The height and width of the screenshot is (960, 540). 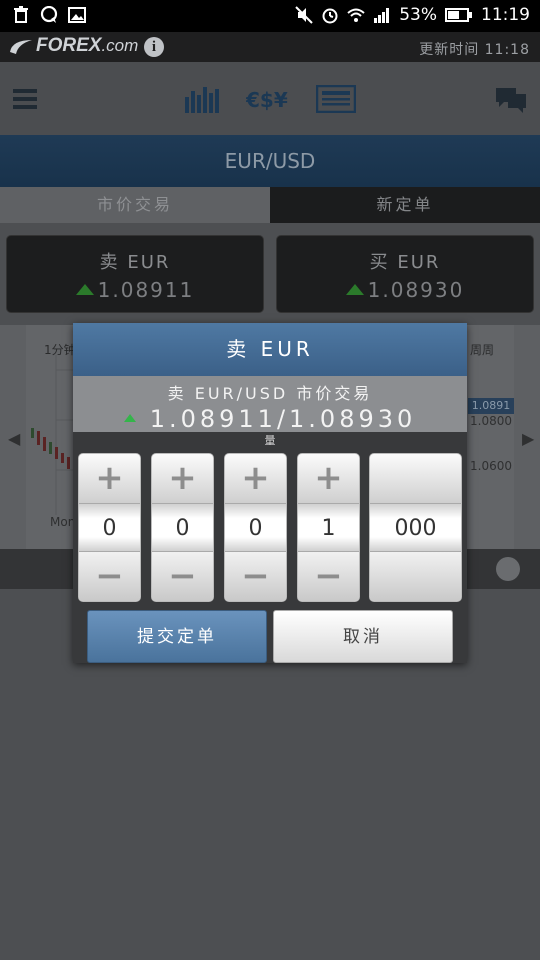 I want to click on digit-value: 1, so click(x=328, y=527).